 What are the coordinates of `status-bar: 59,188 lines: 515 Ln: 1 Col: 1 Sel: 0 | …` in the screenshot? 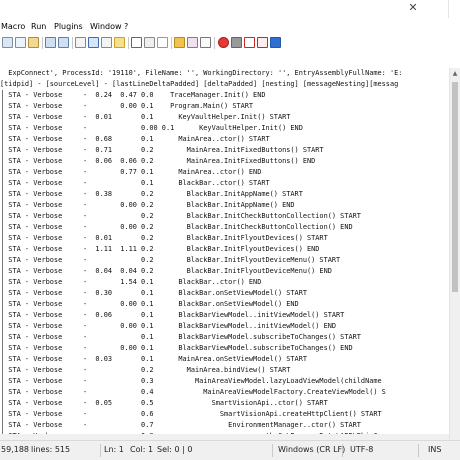 It's located at (230, 450).